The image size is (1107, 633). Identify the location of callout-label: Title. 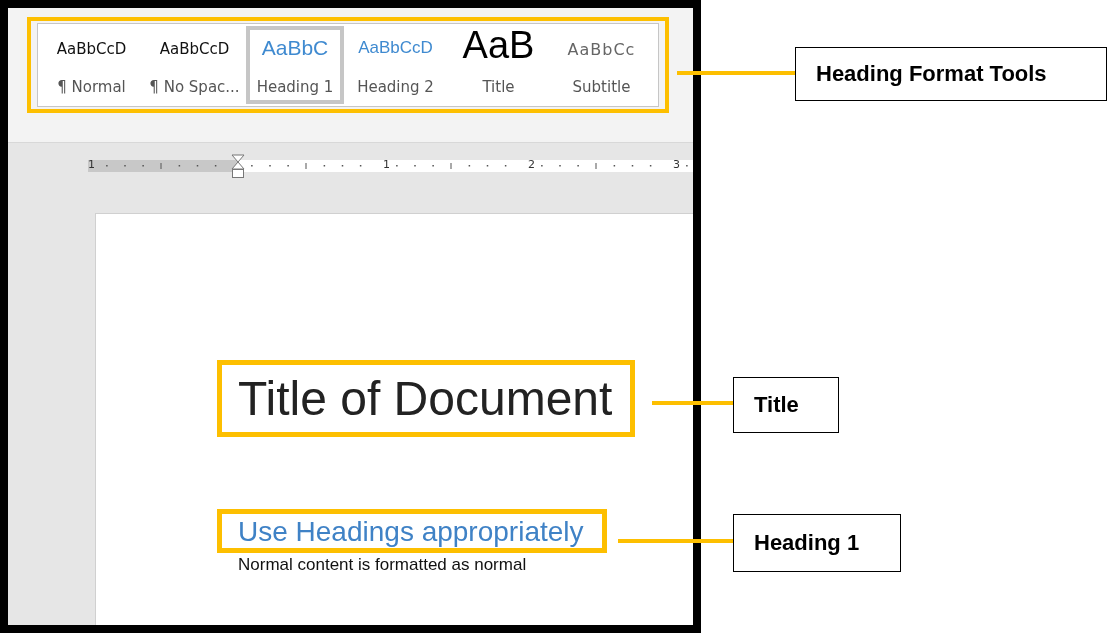
(786, 405).